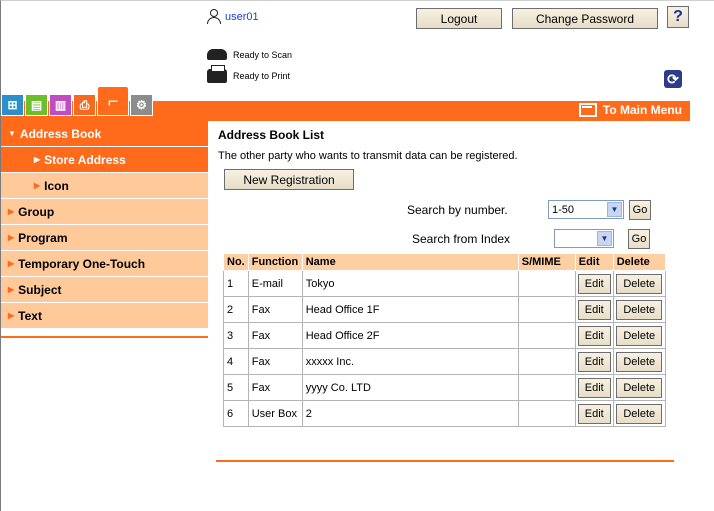 Image resolution: width=714 pixels, height=511 pixels. What do you see at coordinates (104, 212) in the screenshot?
I see `sidebar-item-group: ▶ Group` at bounding box center [104, 212].